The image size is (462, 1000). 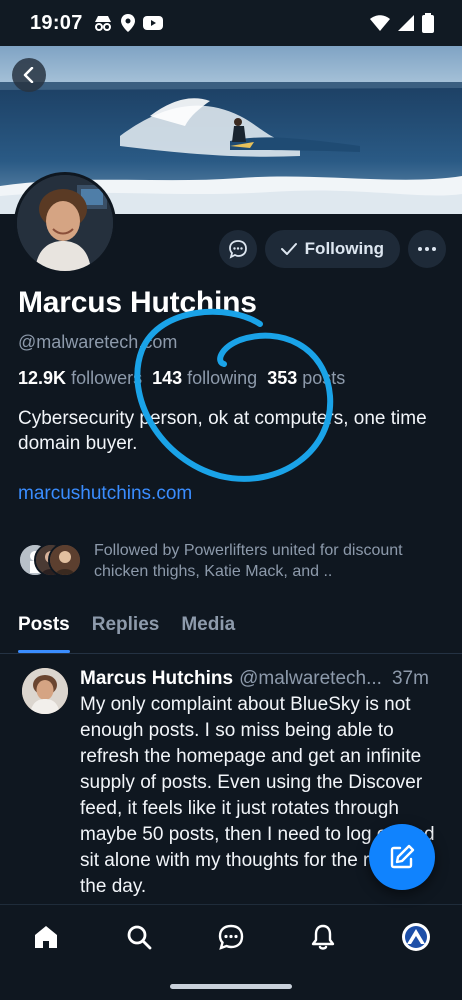 I want to click on more-button, so click(x=427, y=249).